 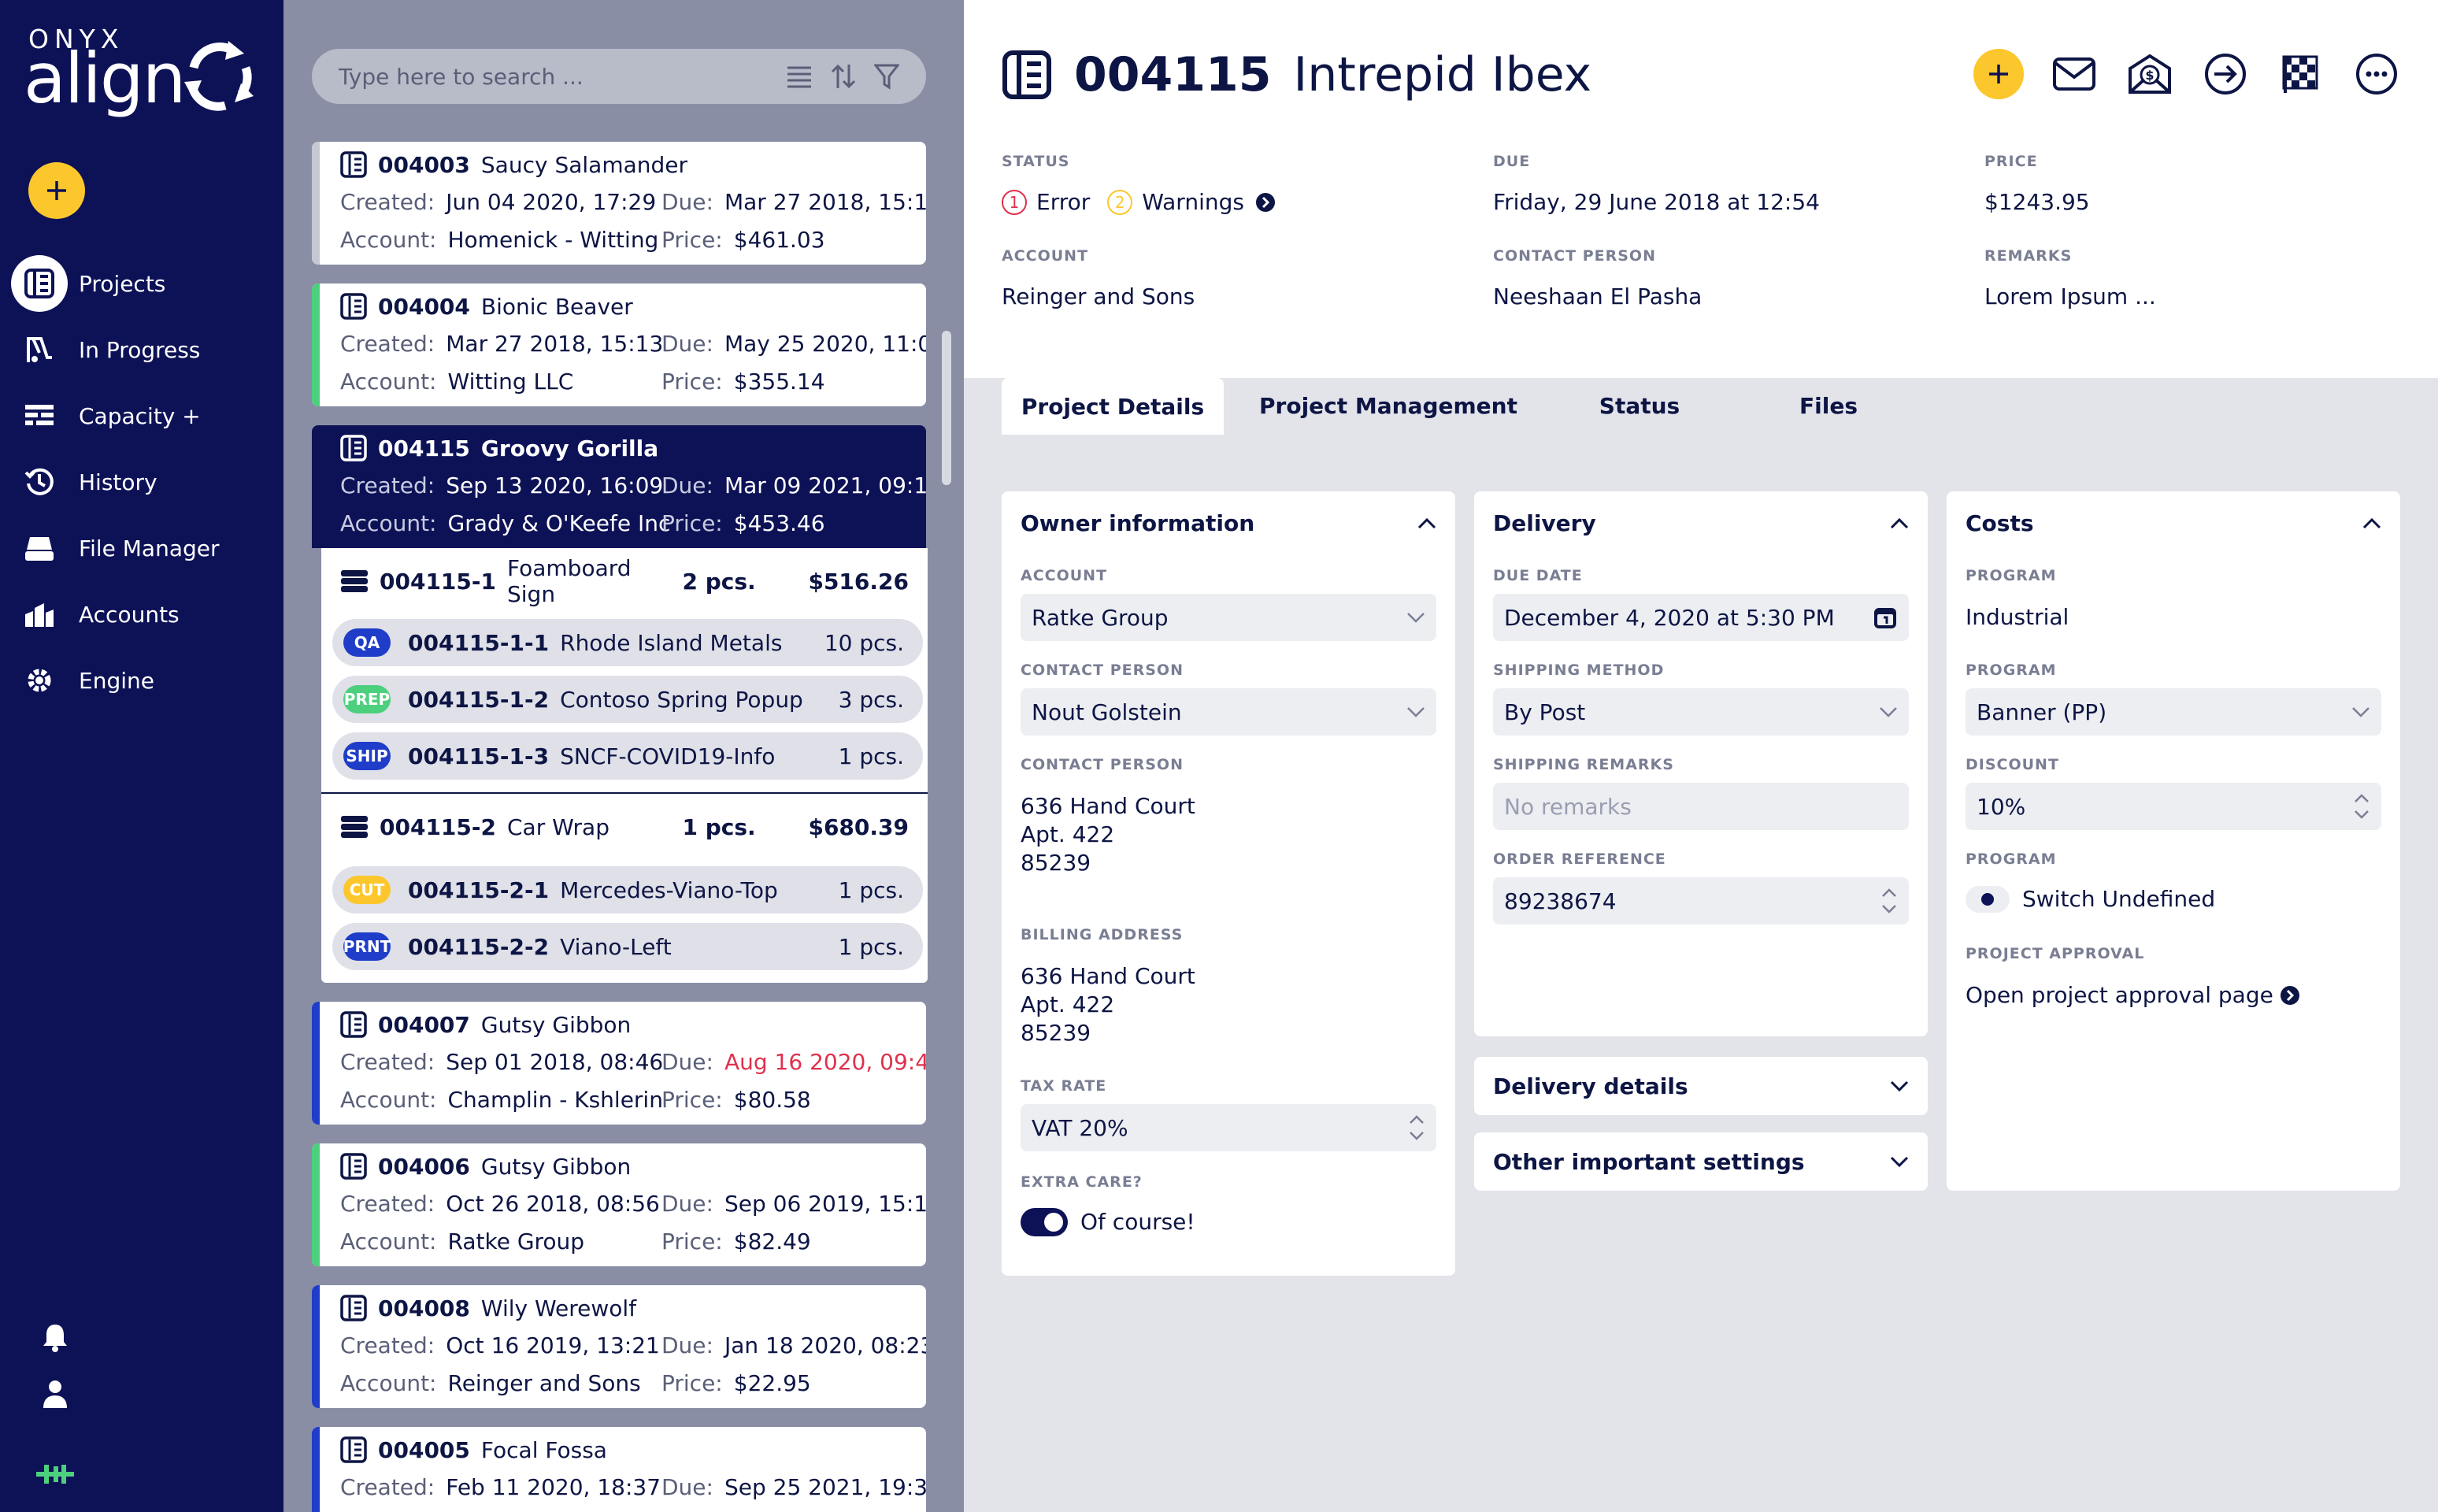 I want to click on panel-header: Costs, so click(x=2173, y=523).